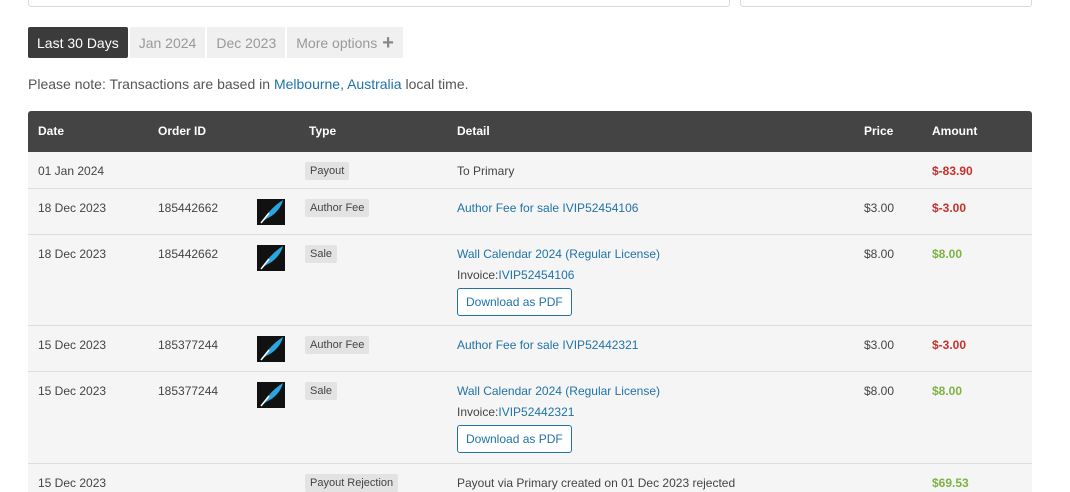 This screenshot has height=492, width=1070. I want to click on tab-dec-2023: Dec 2023, so click(246, 42).